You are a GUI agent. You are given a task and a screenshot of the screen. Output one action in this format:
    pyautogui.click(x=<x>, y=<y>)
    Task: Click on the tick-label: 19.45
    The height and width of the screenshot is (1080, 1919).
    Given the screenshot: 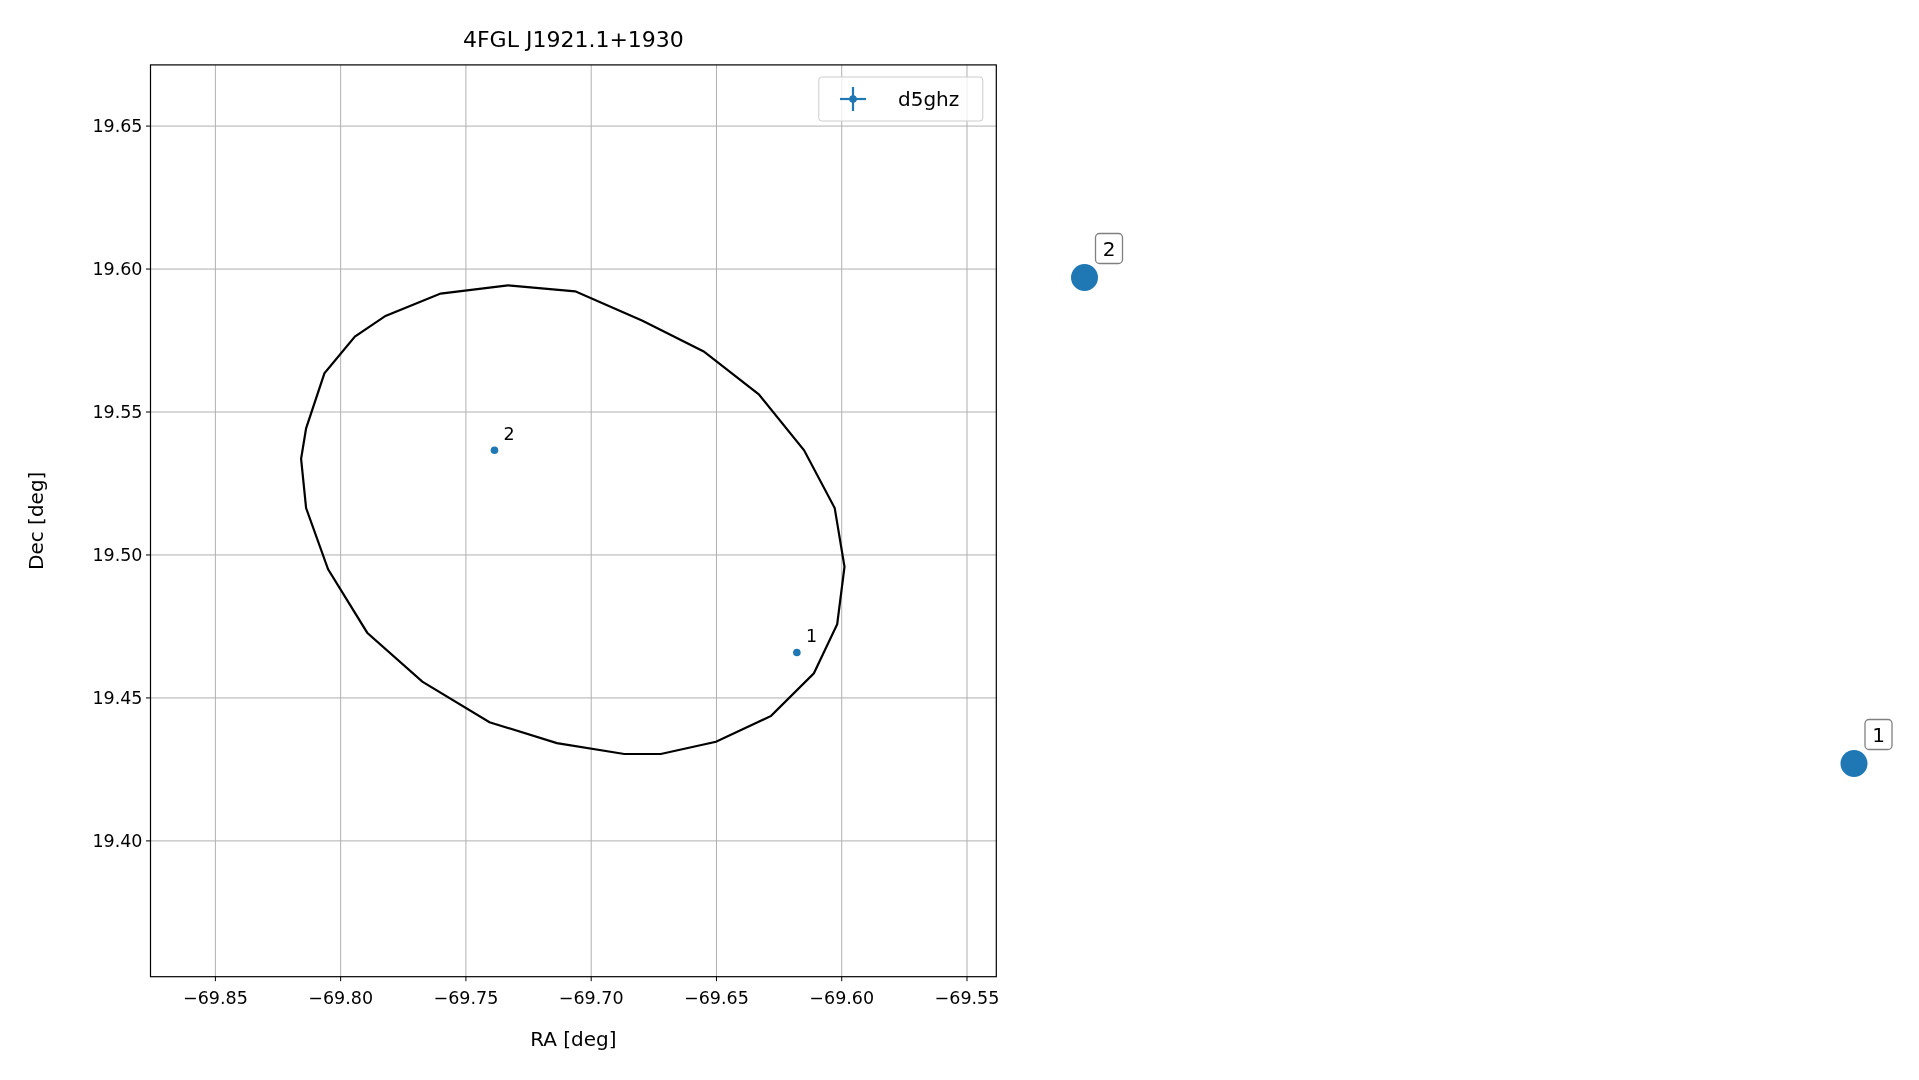 What is the action you would take?
    pyautogui.click(x=117, y=697)
    